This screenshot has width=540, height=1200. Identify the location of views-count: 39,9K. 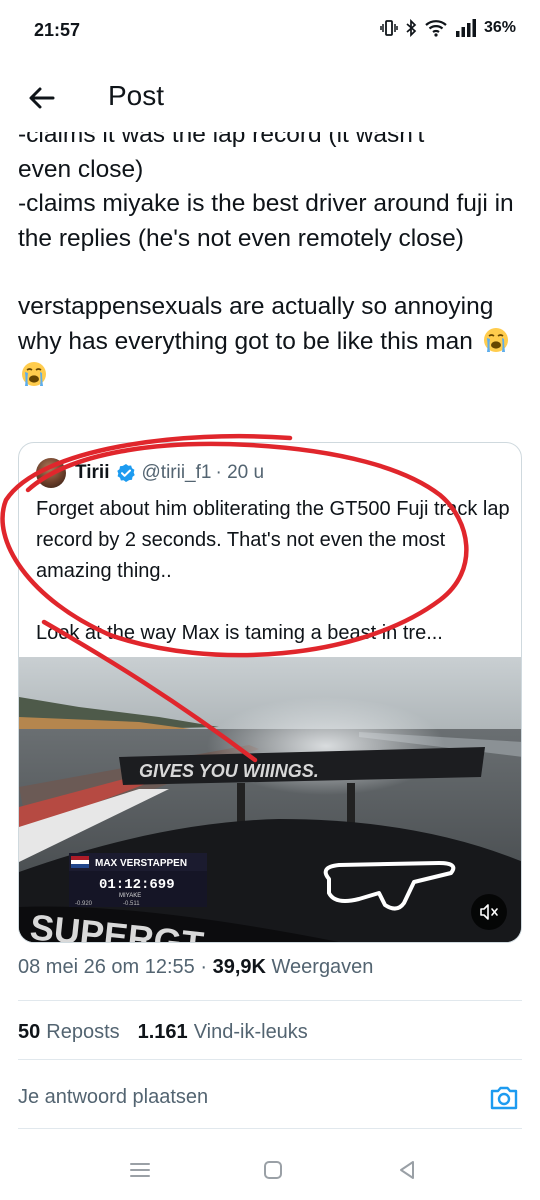
(239, 967).